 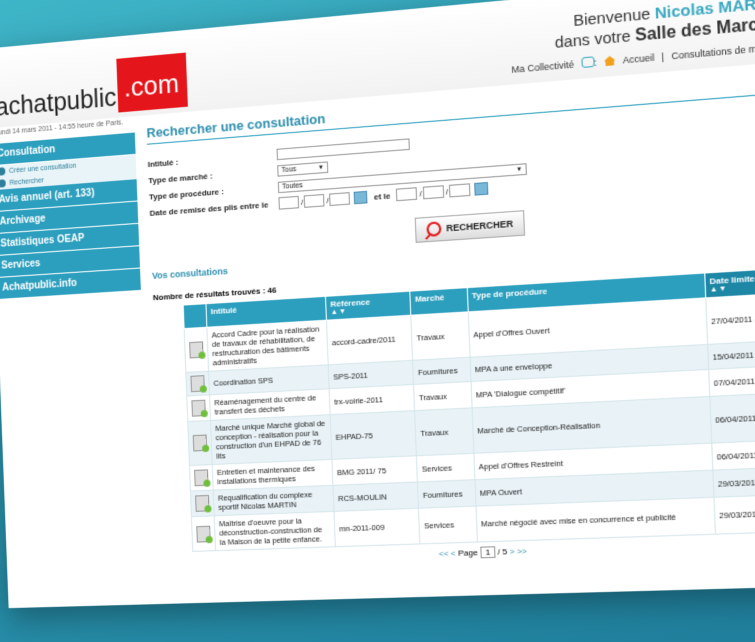 I want to click on date-to-year, so click(x=459, y=190).